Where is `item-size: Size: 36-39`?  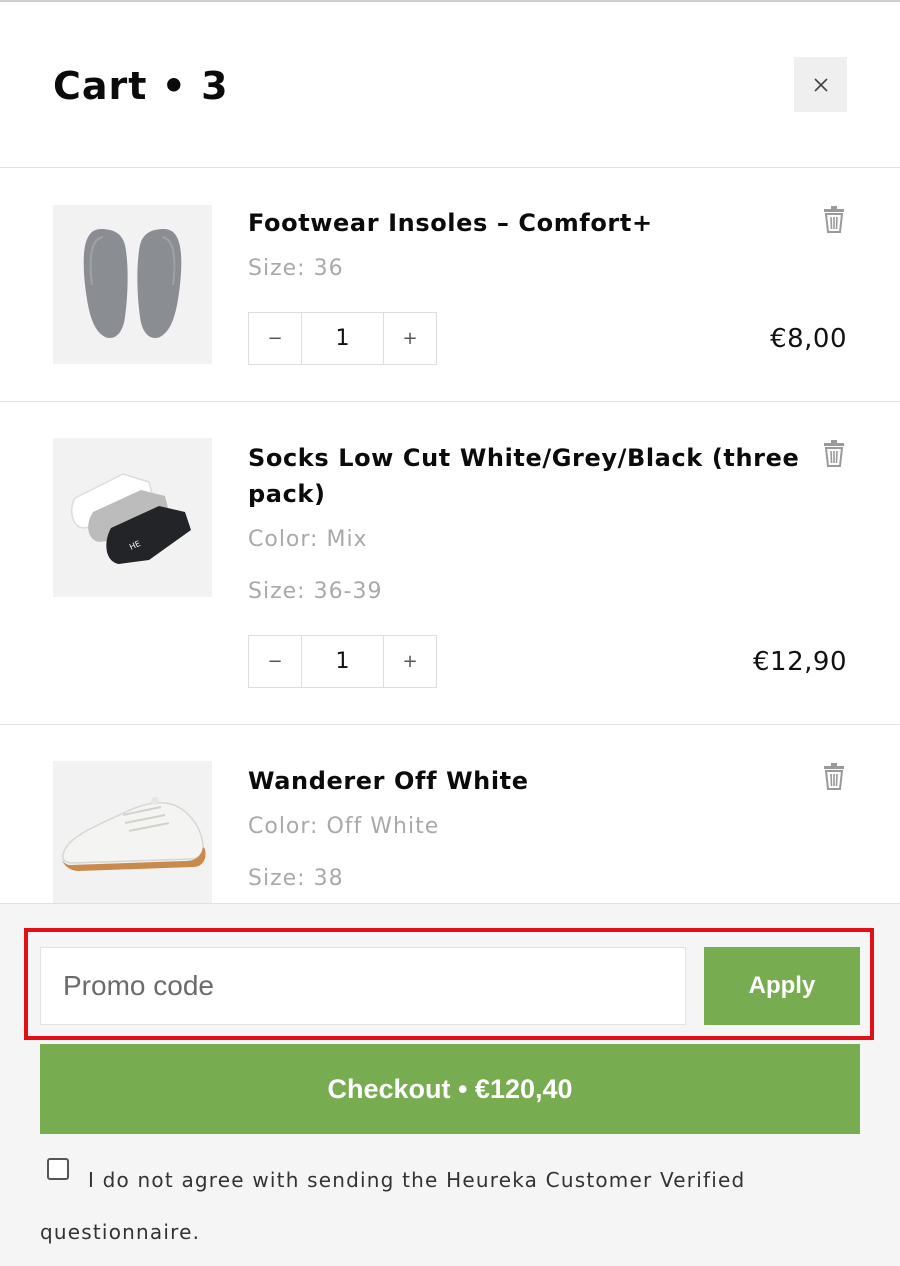 item-size: Size: 36-39 is located at coordinates (315, 591).